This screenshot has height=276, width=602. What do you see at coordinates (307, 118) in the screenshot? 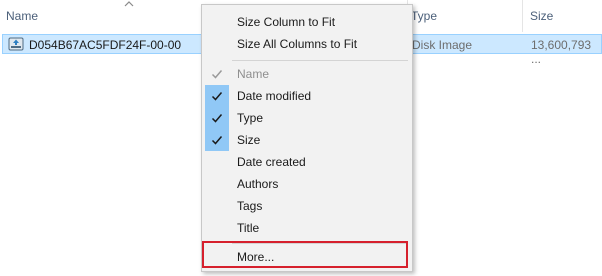
I see `menu-item-type: Type` at bounding box center [307, 118].